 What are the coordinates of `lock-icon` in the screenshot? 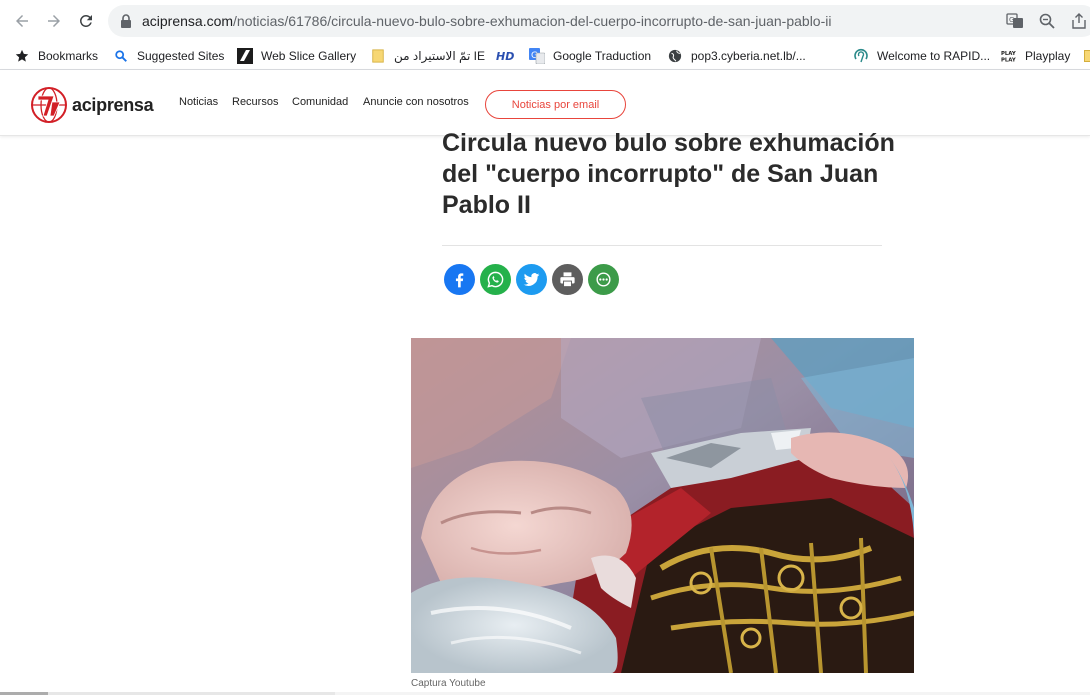 It's located at (126, 21).